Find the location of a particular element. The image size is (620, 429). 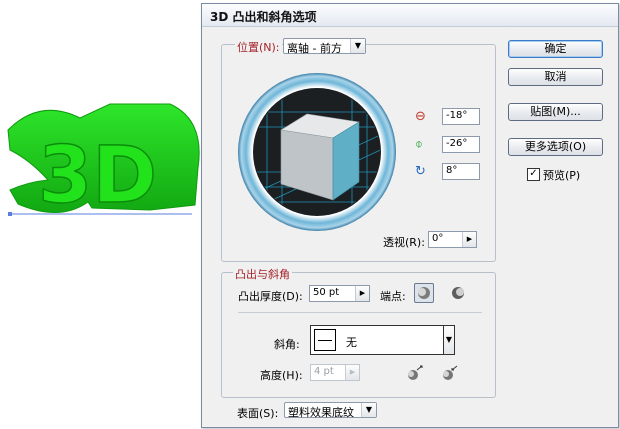

surface-dropdown: 塑料效果底纹 ▼ is located at coordinates (330, 410).